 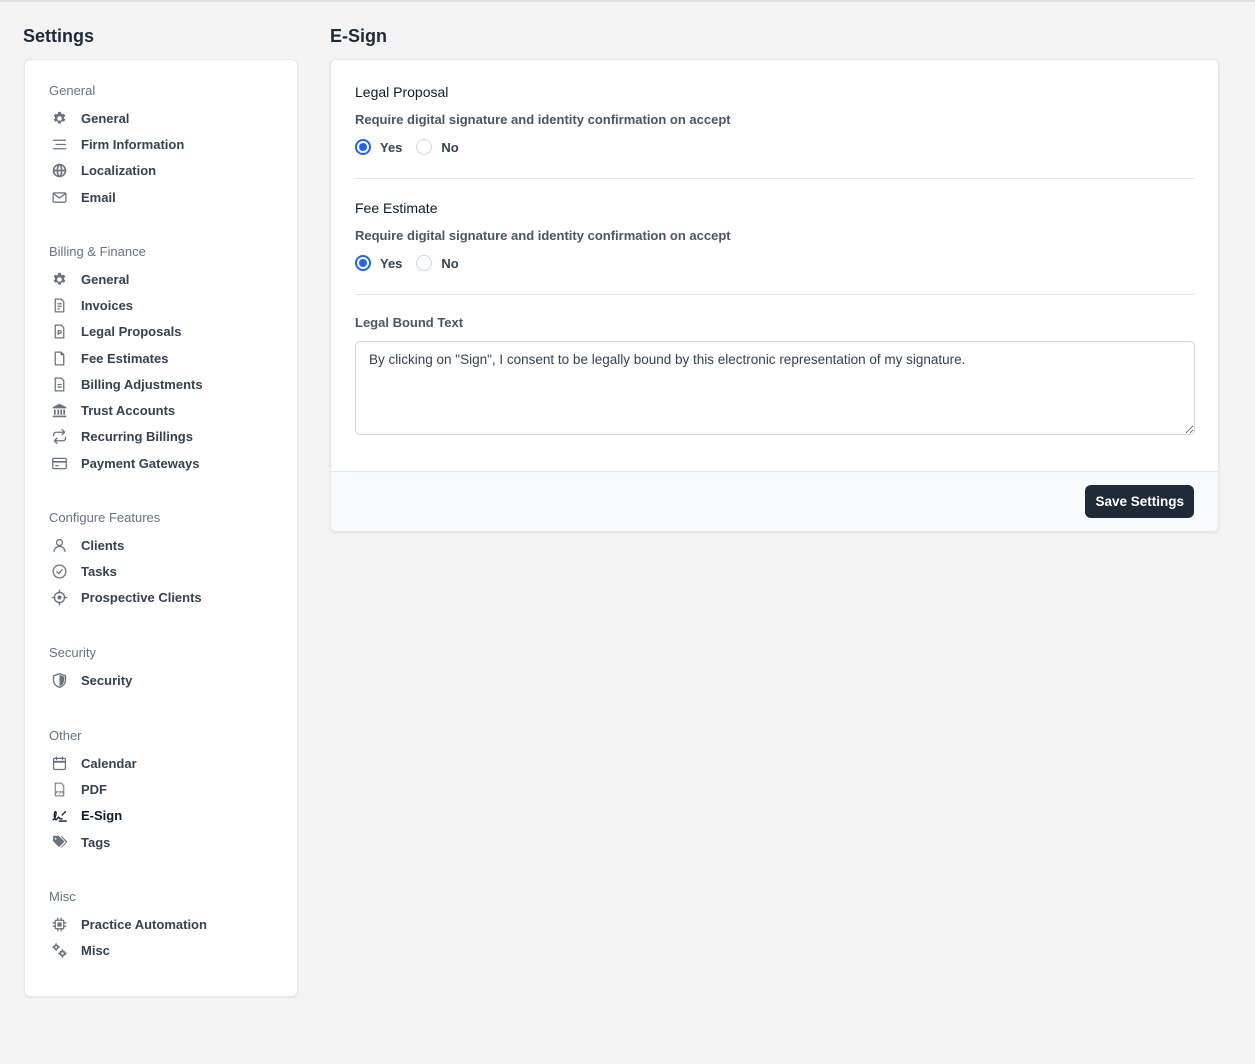 I want to click on sidebar-item-prospective-clients: Prospective Clients, so click(x=169, y=598).